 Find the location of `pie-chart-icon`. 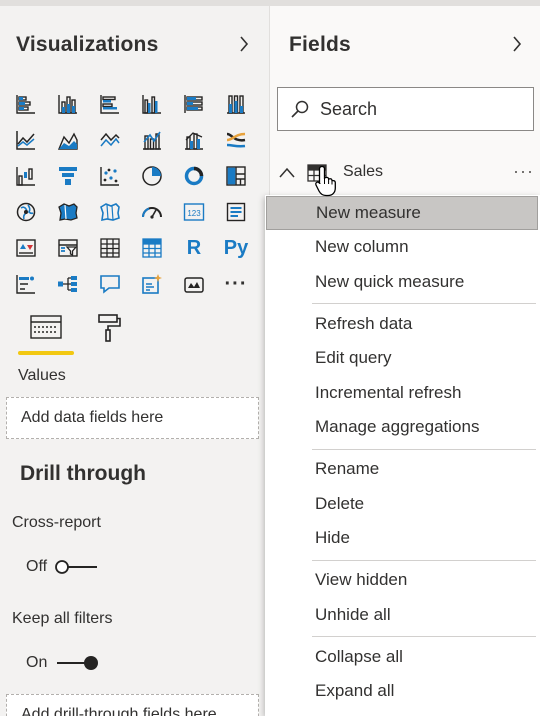

pie-chart-icon is located at coordinates (152, 176).